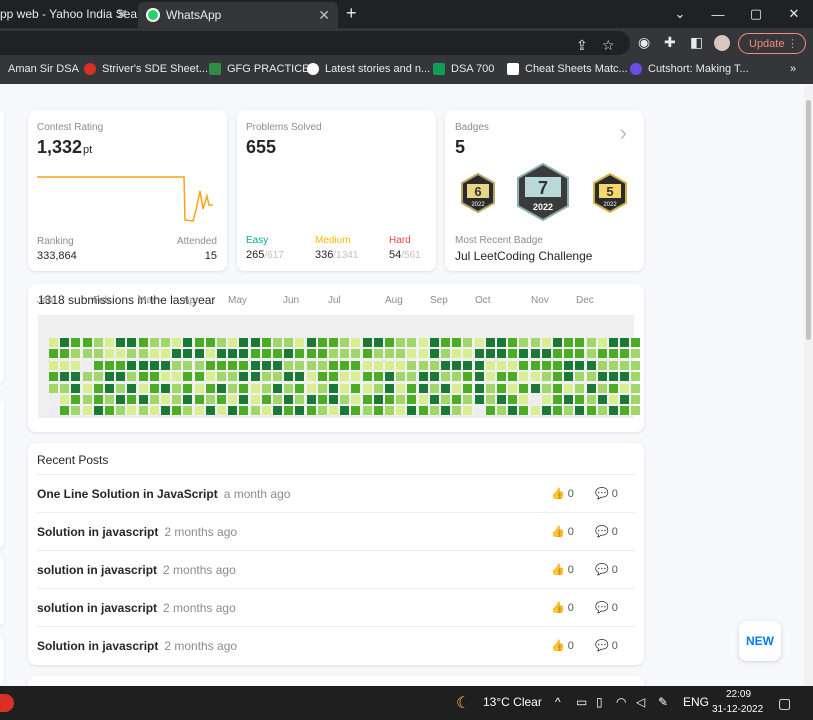 The width and height of the screenshot is (813, 720). Describe the element at coordinates (772, 43) in the screenshot. I see `update-button: Update ⋮` at that location.